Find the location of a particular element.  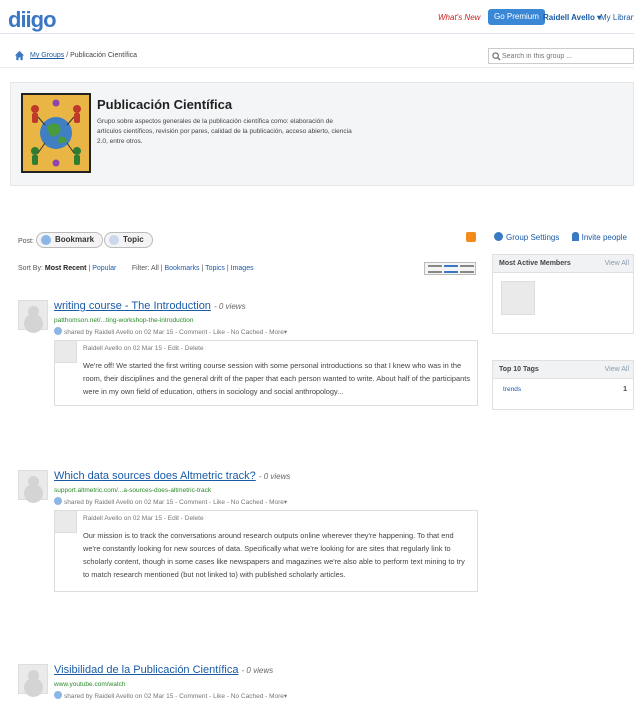

sort-most-recent: Most Recent is located at coordinates (66, 268).